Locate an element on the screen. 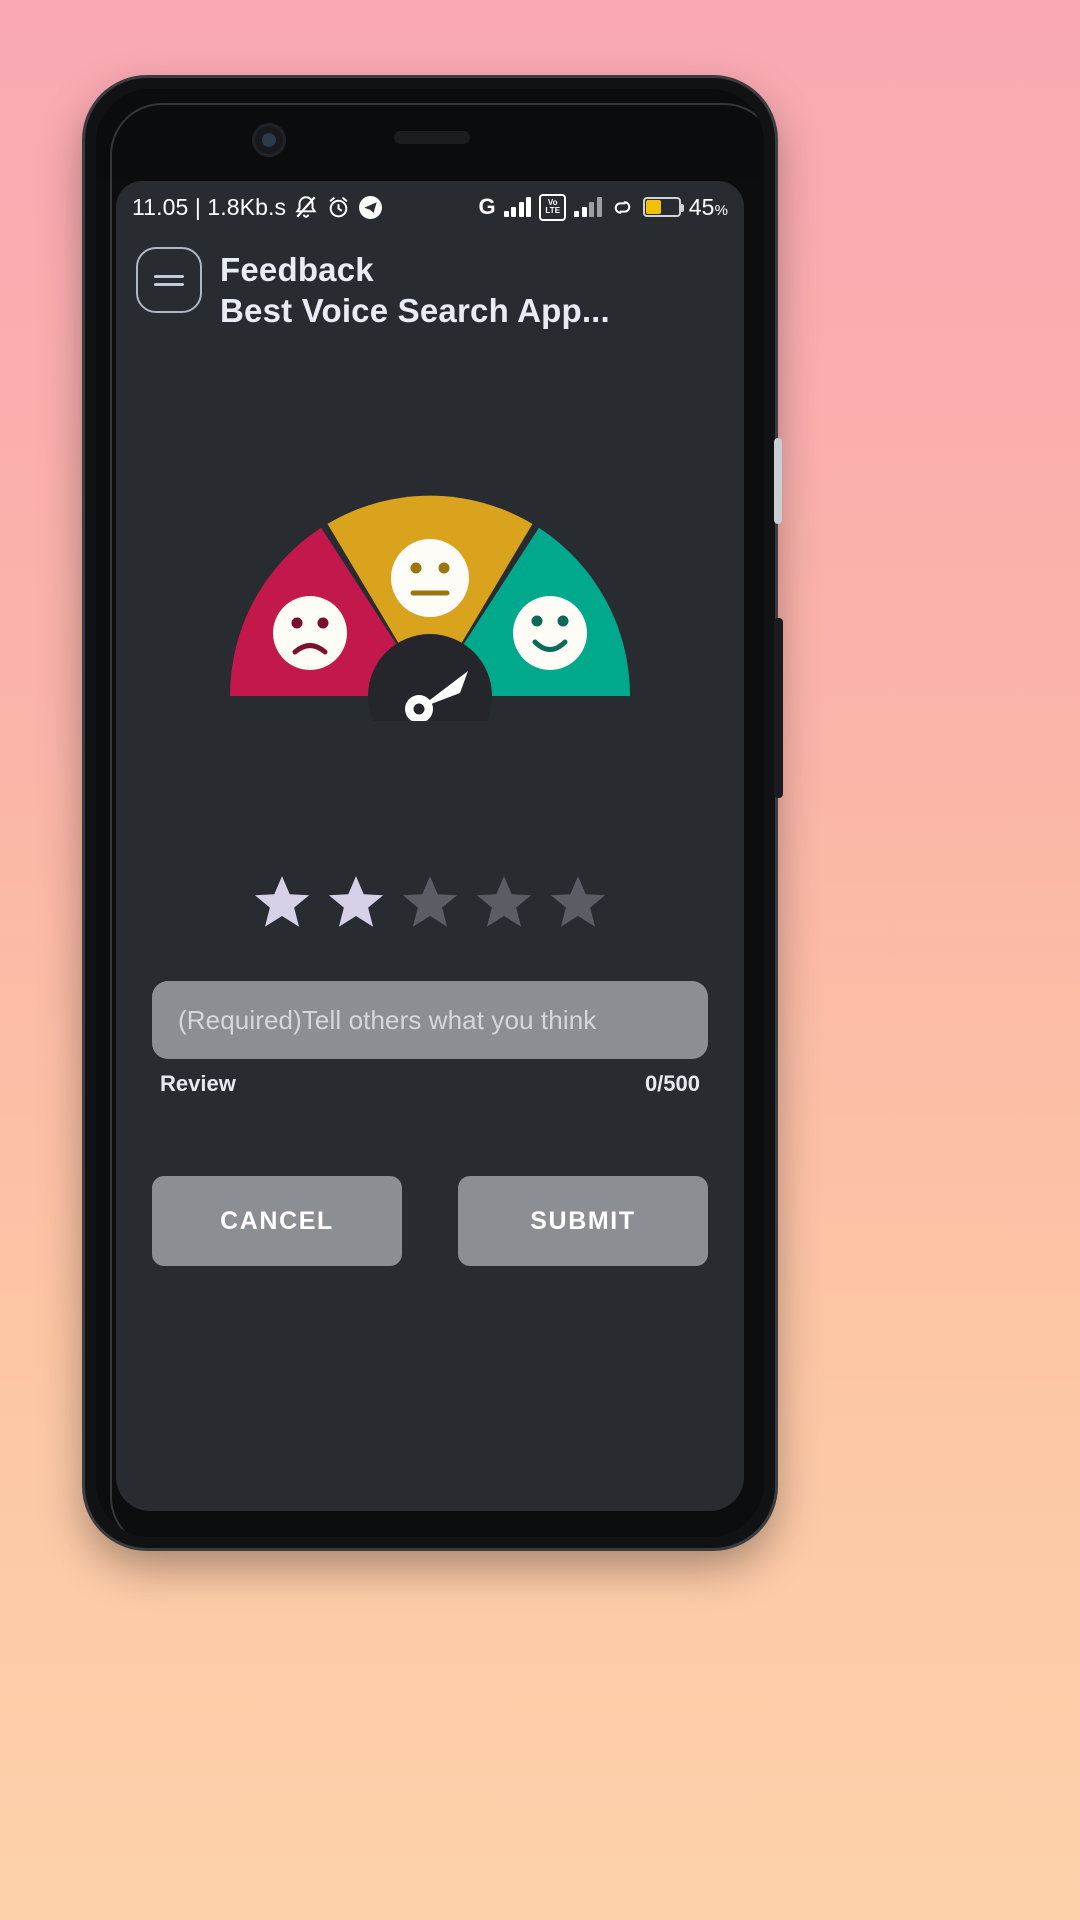 This screenshot has height=1920, width=1080. status-time-and-datarate: 11.05 | 1.8Kb.s is located at coordinates (209, 206).